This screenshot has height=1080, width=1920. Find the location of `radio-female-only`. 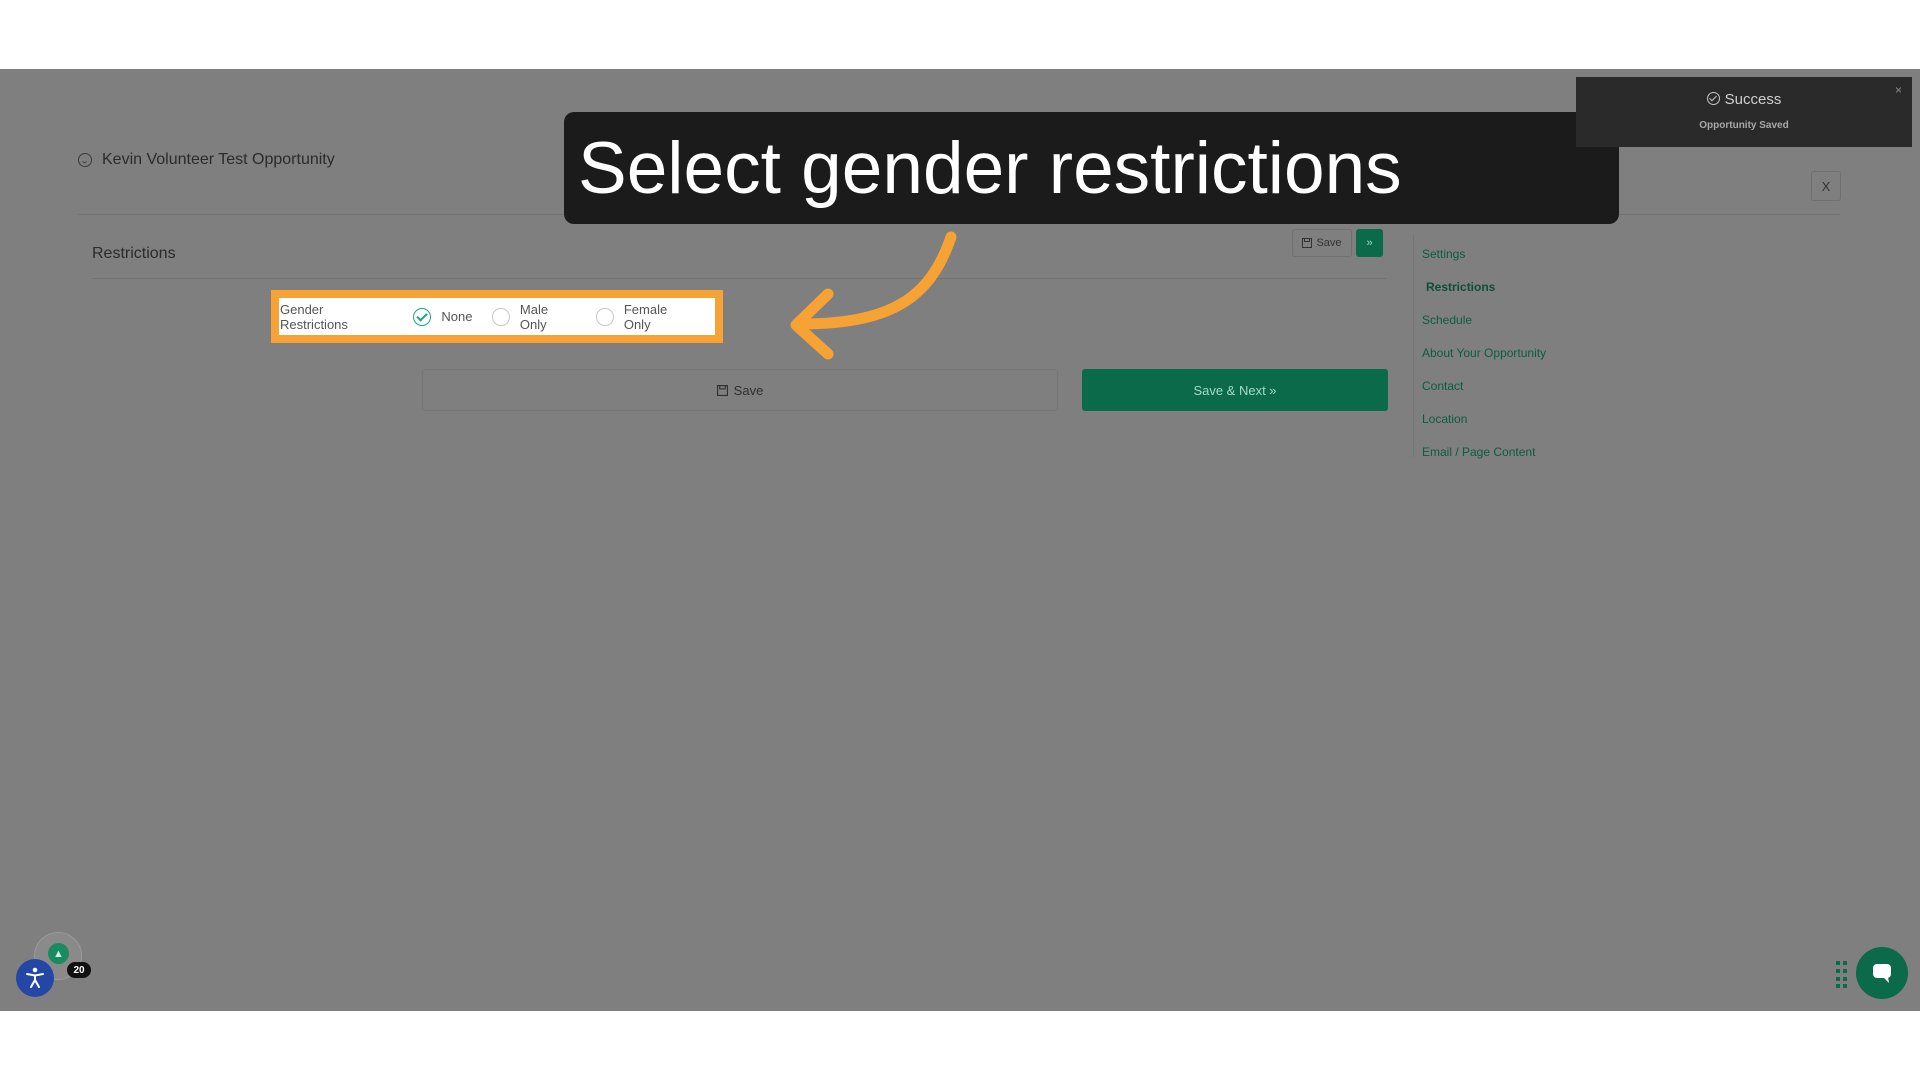

radio-female-only is located at coordinates (605, 316).